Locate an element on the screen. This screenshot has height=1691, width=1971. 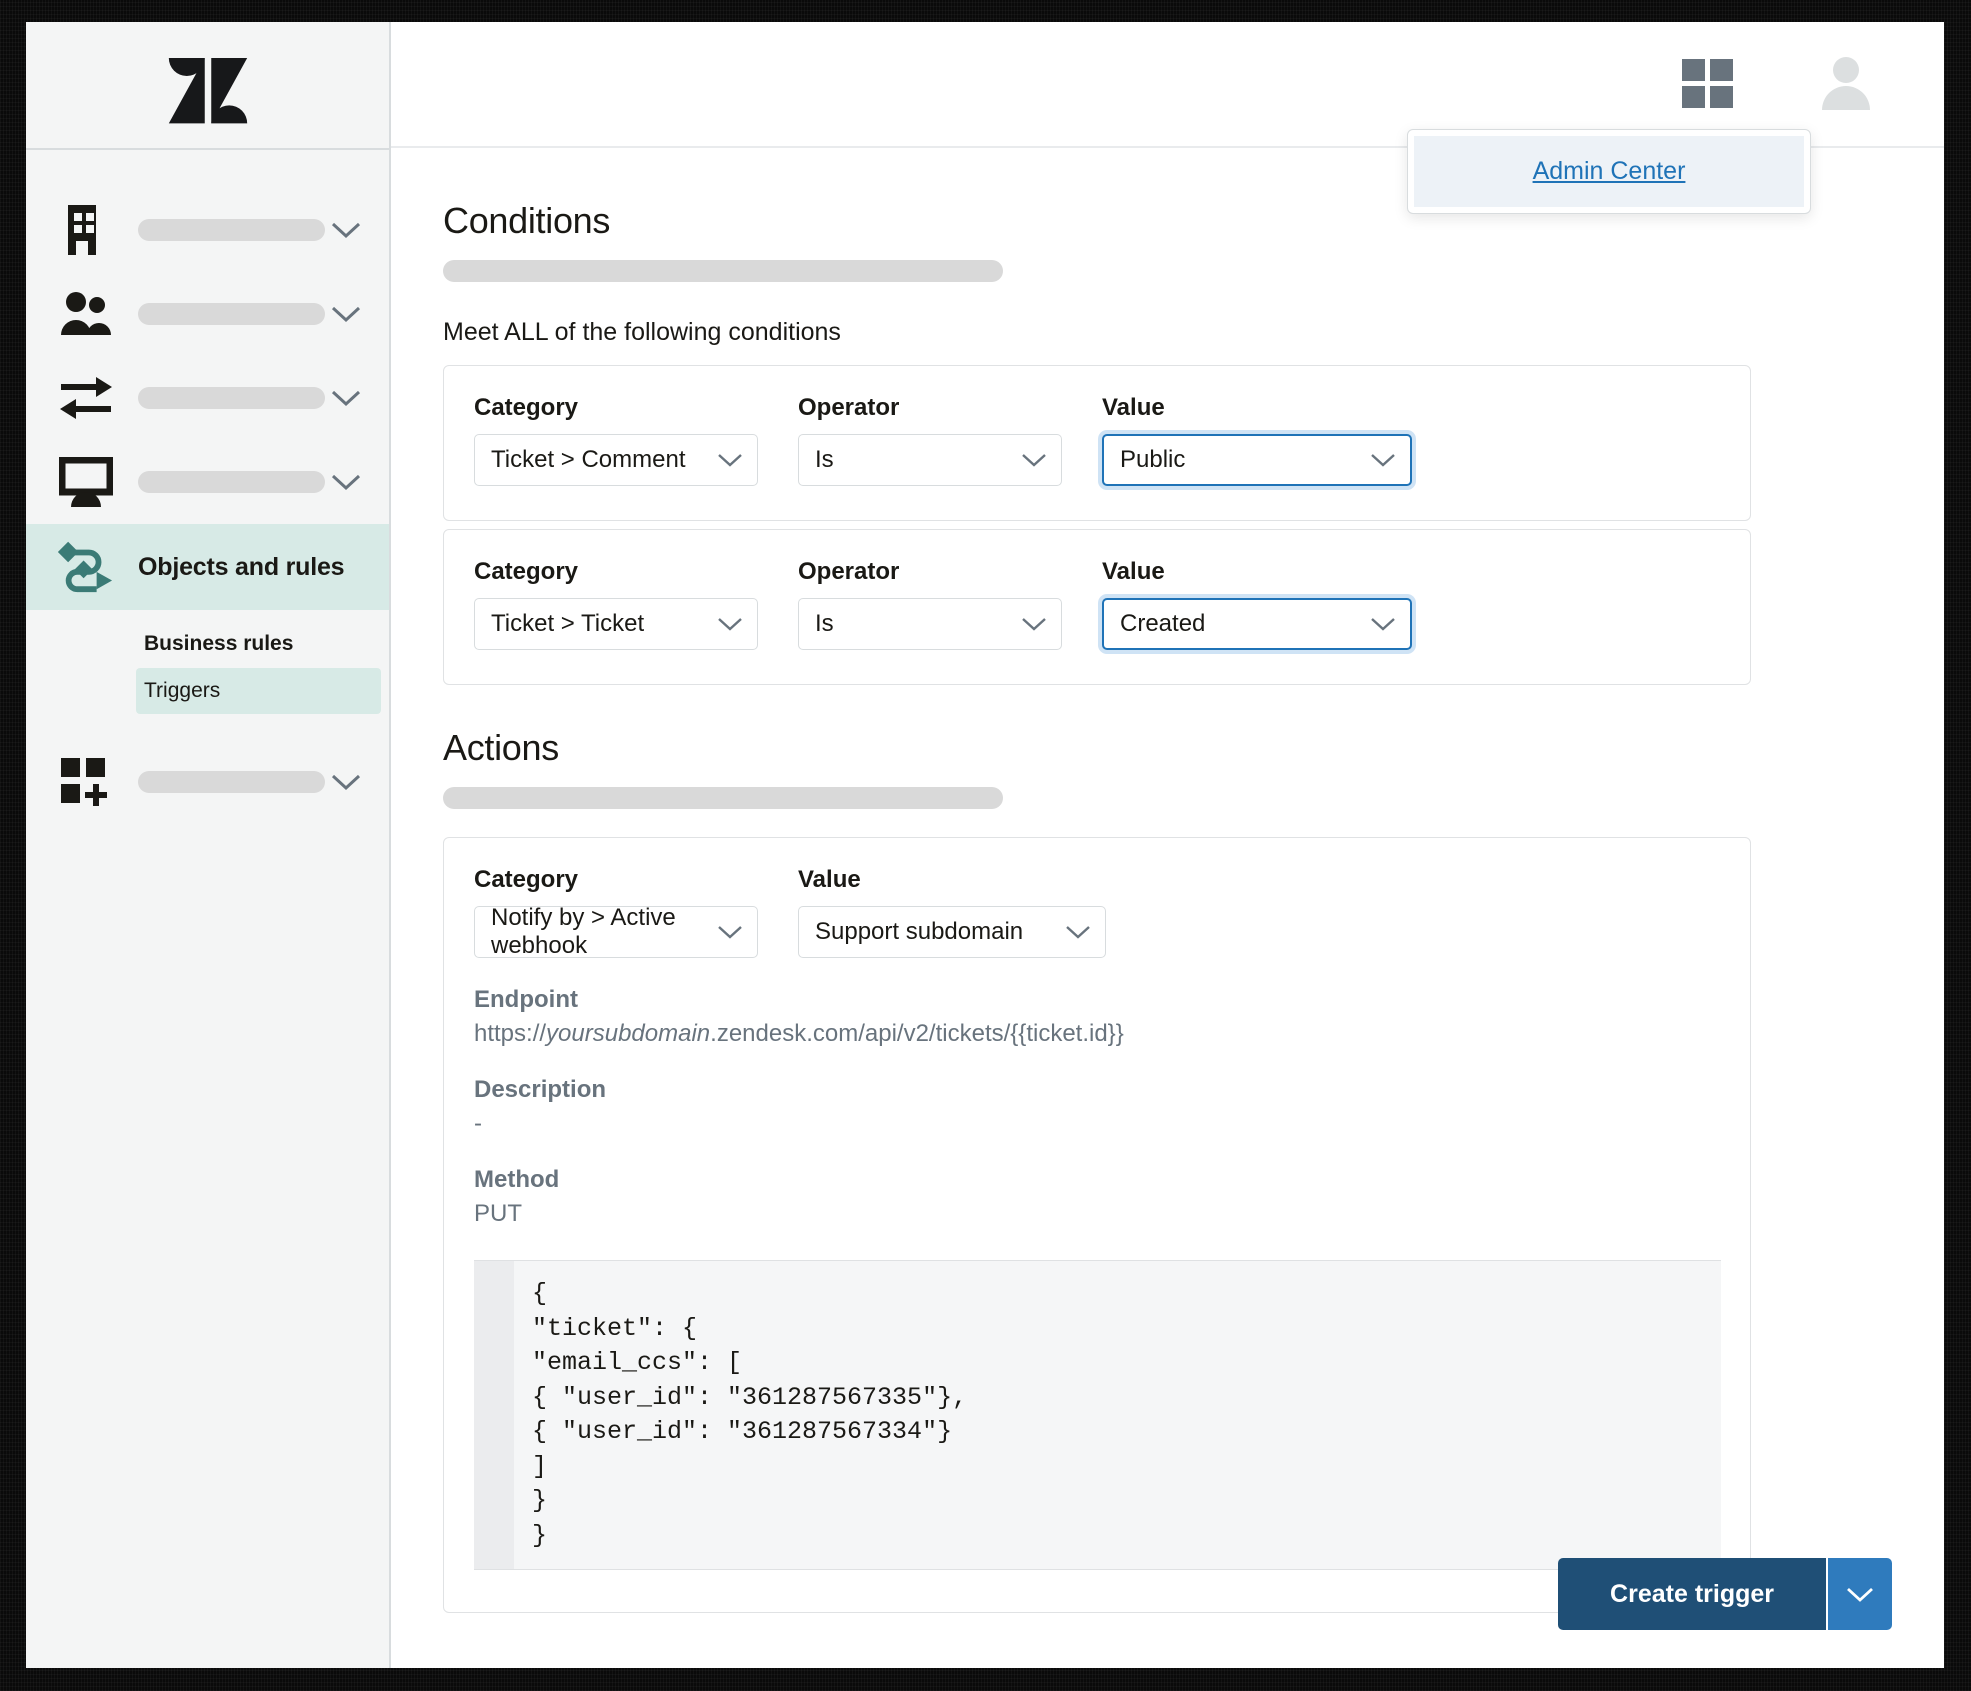
sidebar-item-objects-and-rules: Objects and rules is located at coordinates (207, 567).